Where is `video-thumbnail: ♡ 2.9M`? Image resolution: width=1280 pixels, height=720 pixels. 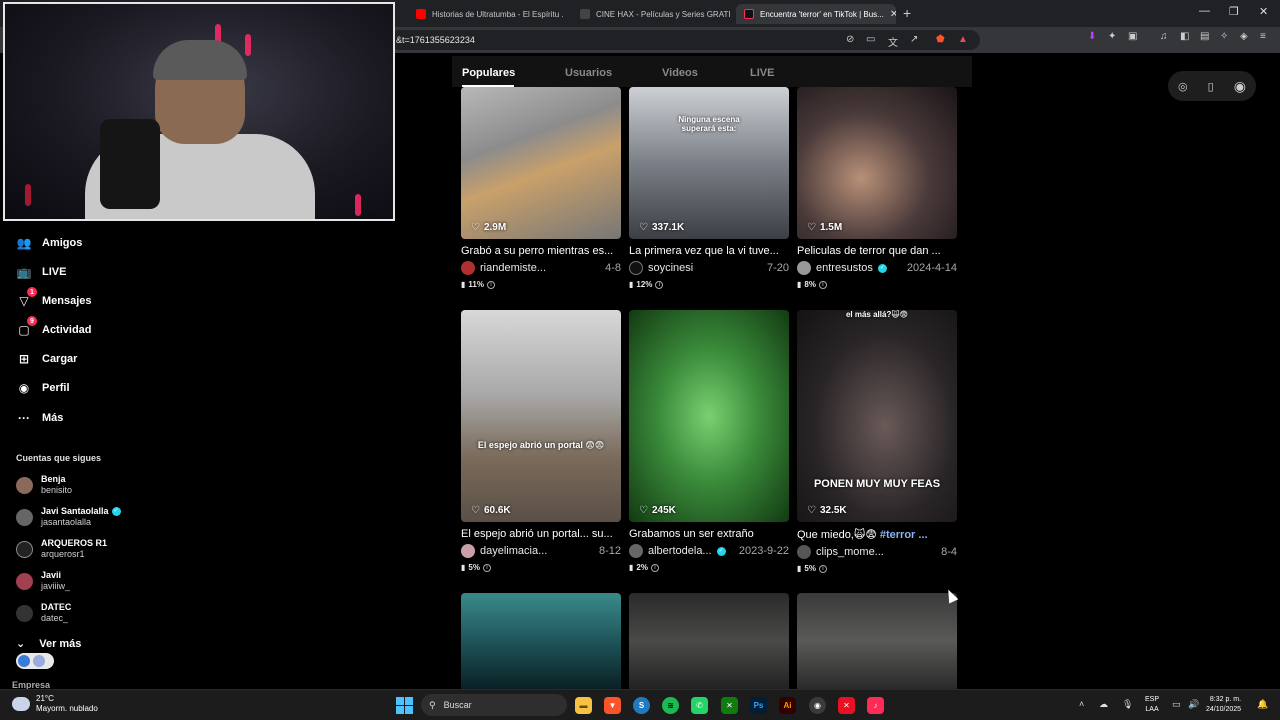
video-thumbnail: ♡ 2.9M is located at coordinates (541, 163).